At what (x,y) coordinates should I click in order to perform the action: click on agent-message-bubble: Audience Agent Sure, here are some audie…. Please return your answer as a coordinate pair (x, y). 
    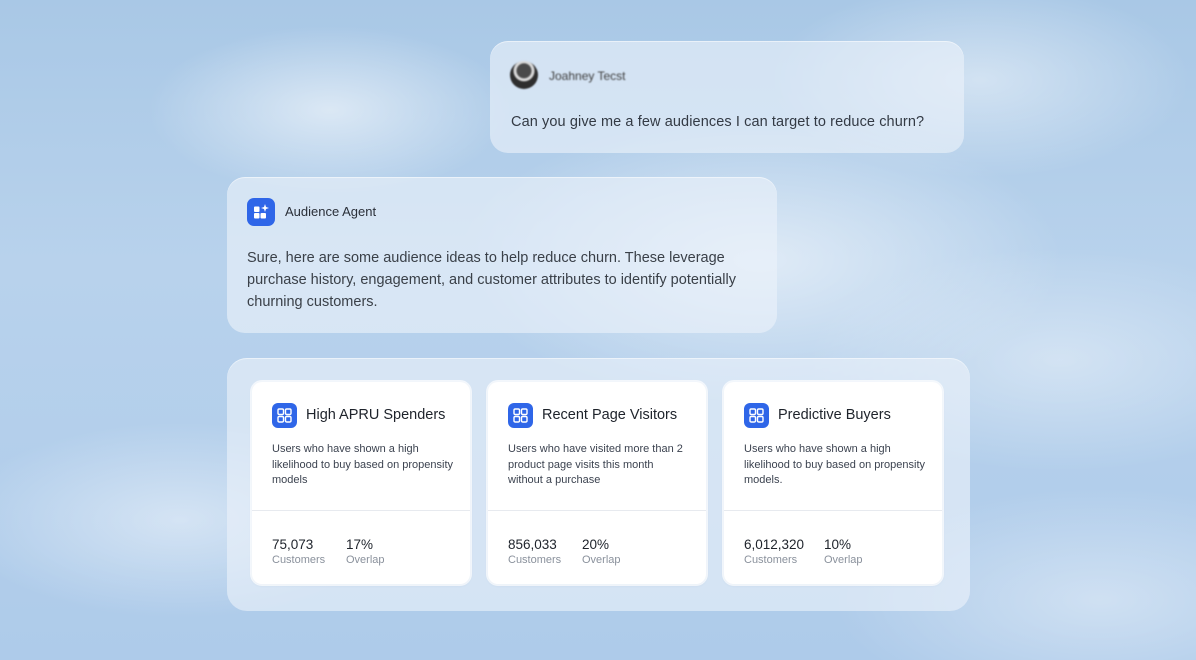
    Looking at the image, I should click on (502, 255).